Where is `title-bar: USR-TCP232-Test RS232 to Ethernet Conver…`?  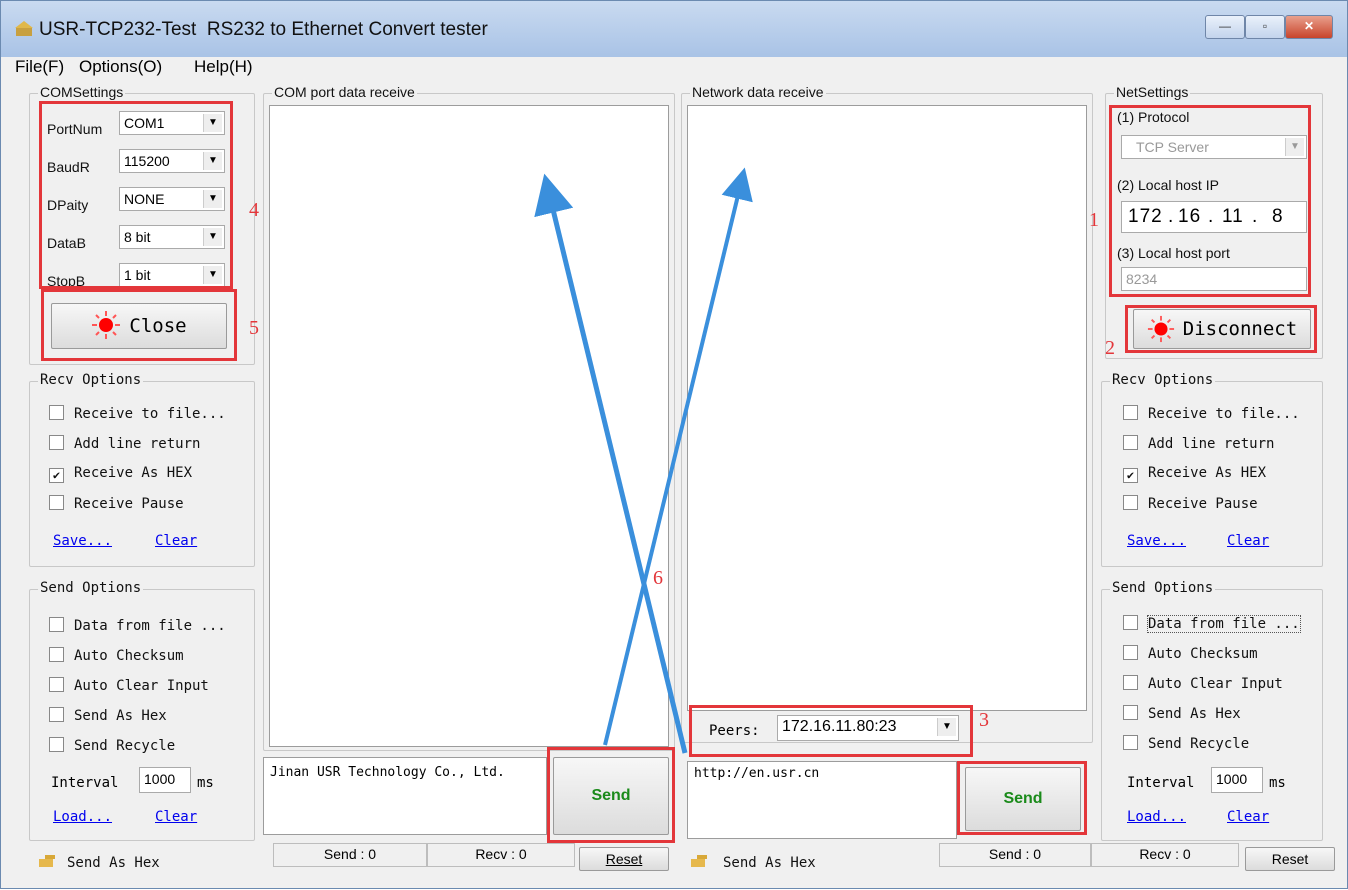 title-bar: USR-TCP232-Test RS232 to Ethernet Conver… is located at coordinates (674, 29).